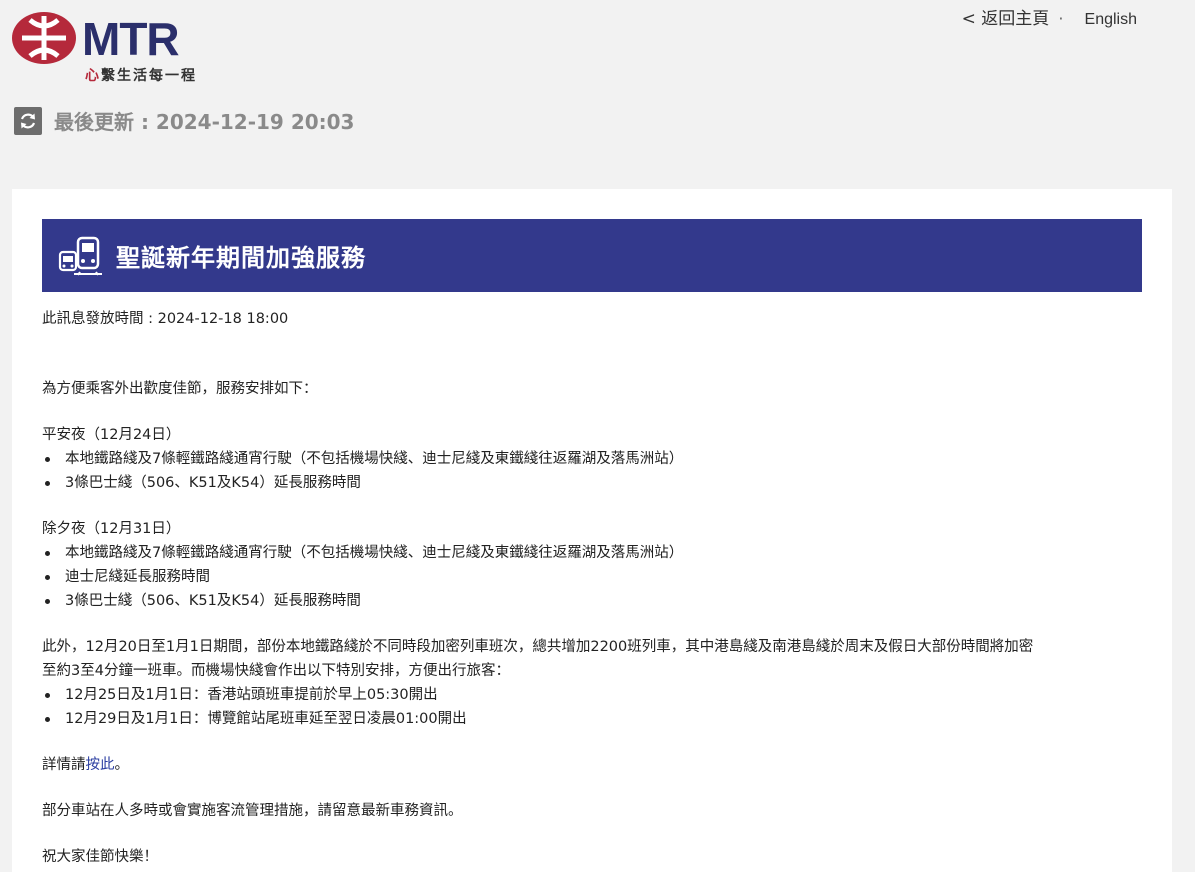 The width and height of the screenshot is (1195, 872). I want to click on details-suffix: 。, so click(122, 765).